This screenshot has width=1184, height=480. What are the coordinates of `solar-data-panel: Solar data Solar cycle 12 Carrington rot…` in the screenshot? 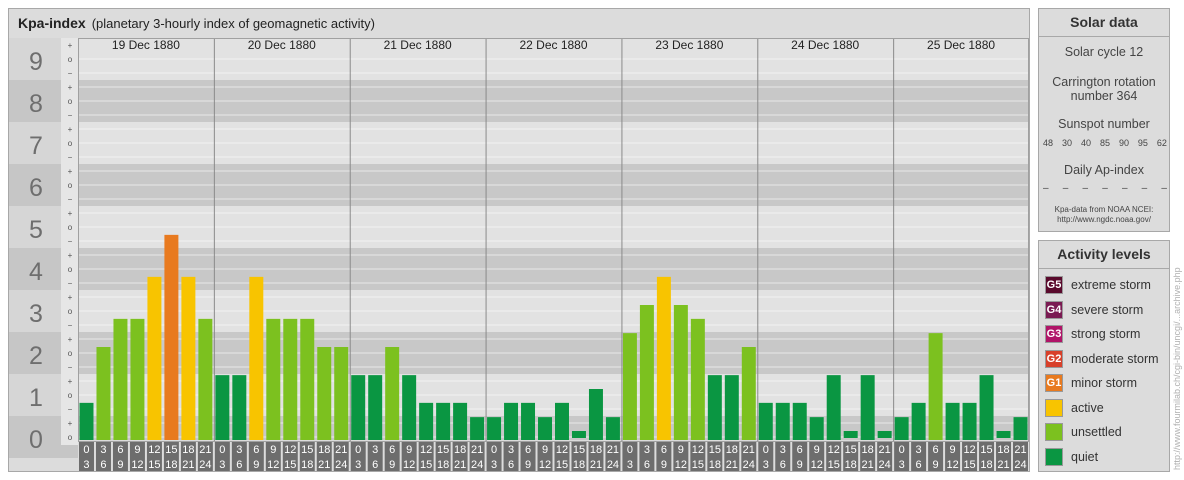 It's located at (1104, 120).